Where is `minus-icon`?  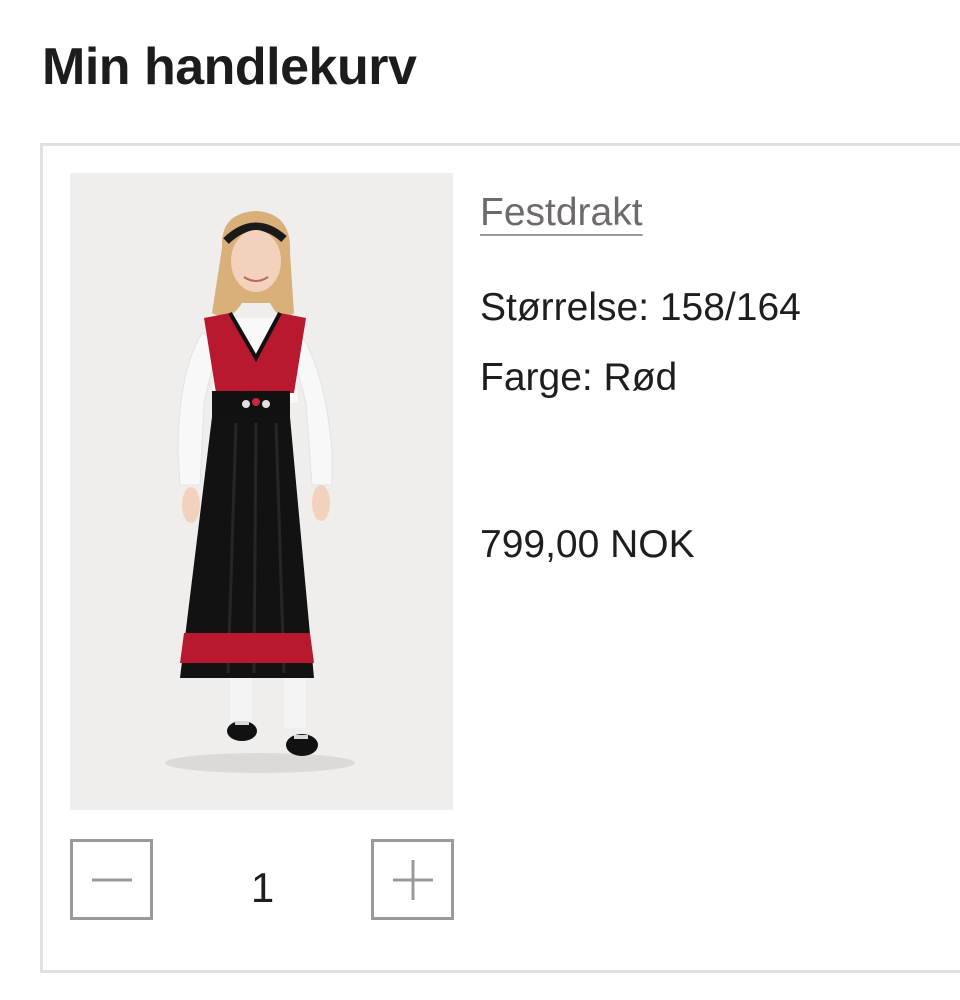 minus-icon is located at coordinates (111, 880).